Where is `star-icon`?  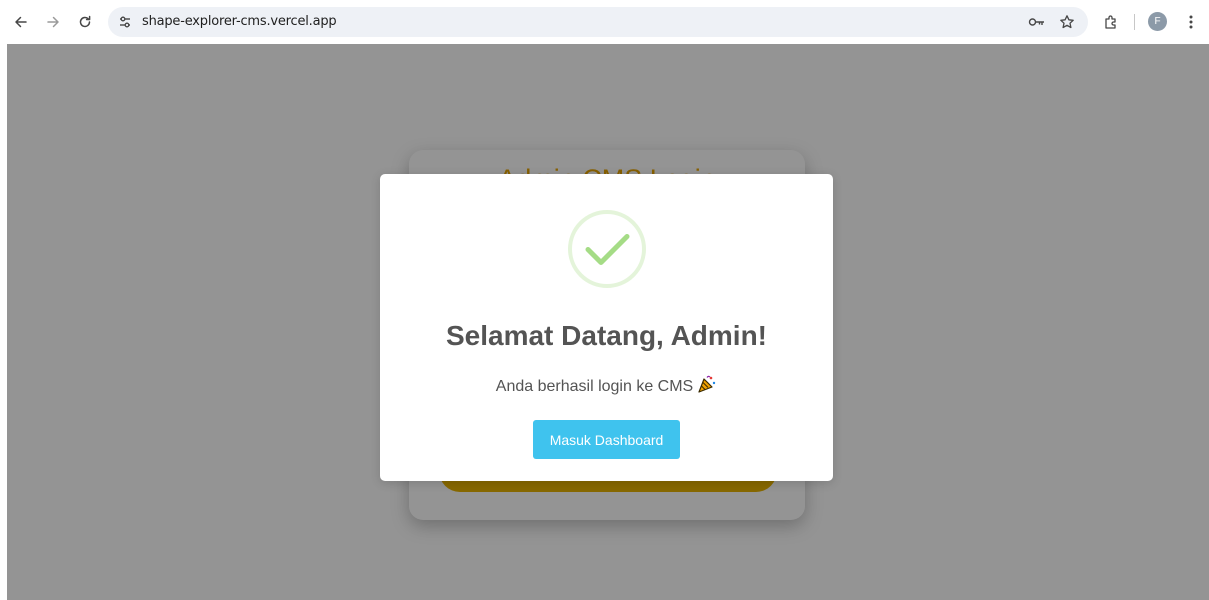
star-icon is located at coordinates (1067, 22).